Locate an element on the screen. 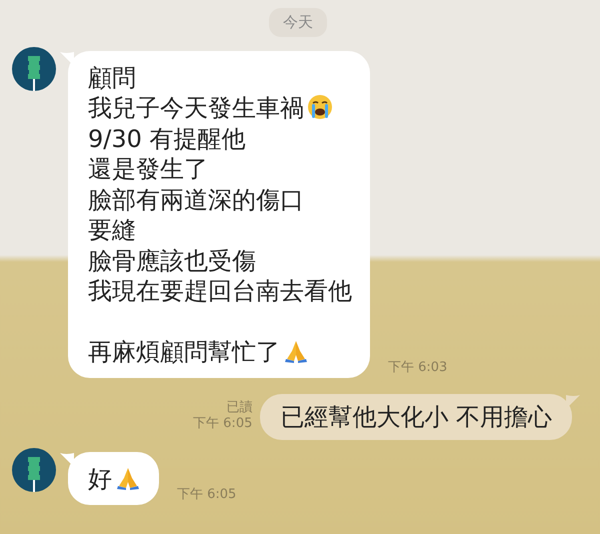 The height and width of the screenshot is (534, 600). message-text: 我兒子今天發生車禍 is located at coordinates (220, 108).